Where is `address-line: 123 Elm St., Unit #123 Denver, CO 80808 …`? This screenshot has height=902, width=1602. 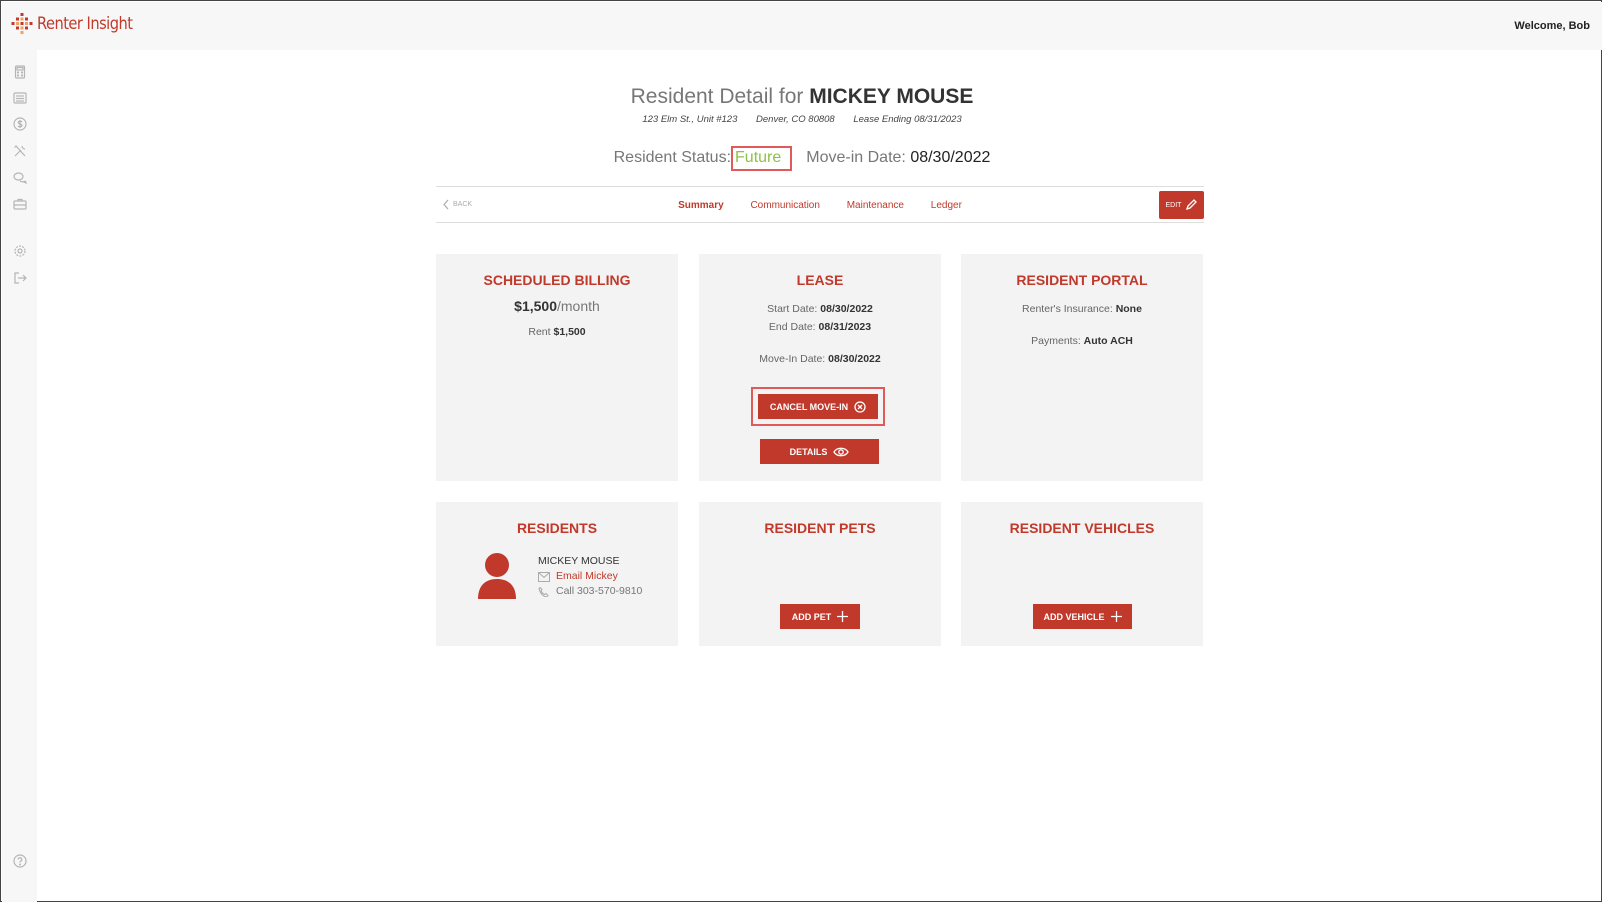 address-line: 123 Elm St., Unit #123 Denver, CO 80808 … is located at coordinates (801, 119).